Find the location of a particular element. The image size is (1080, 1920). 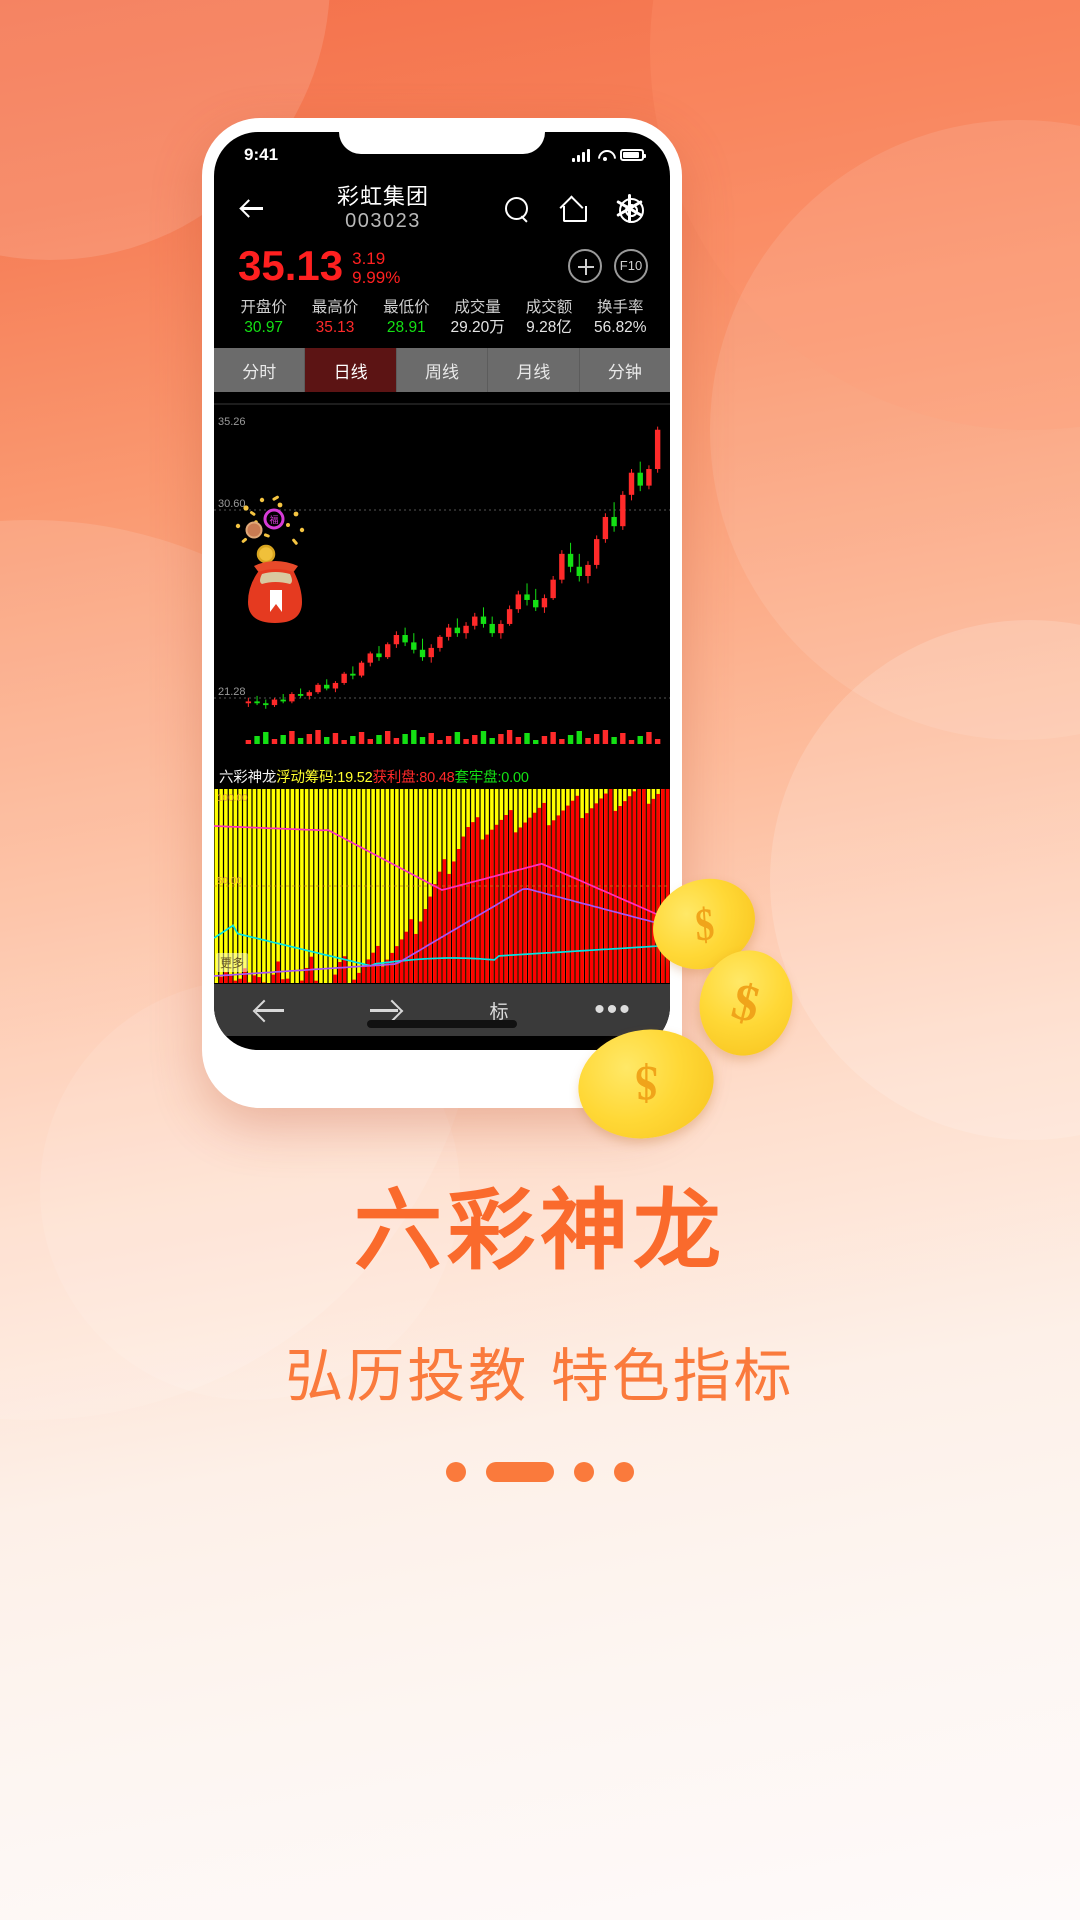

tab-weekly: 周线 is located at coordinates (443, 370).